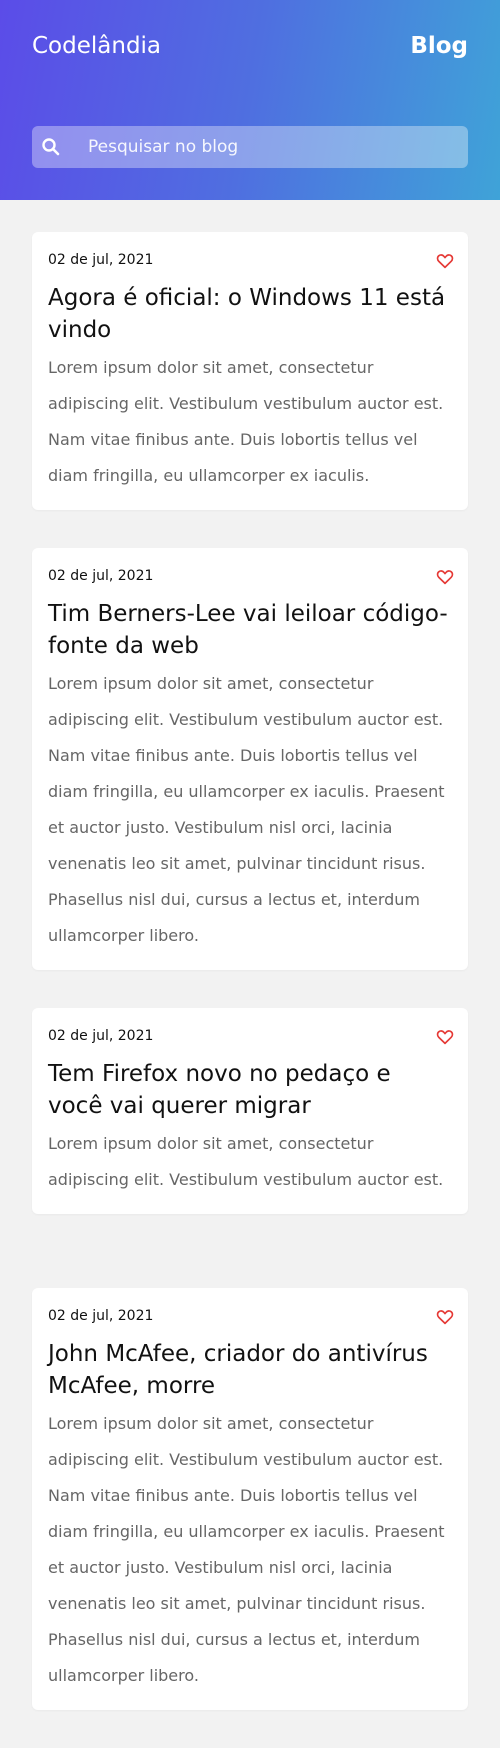 The image size is (500, 1748). I want to click on nav-link-blog: Blog, so click(439, 46).